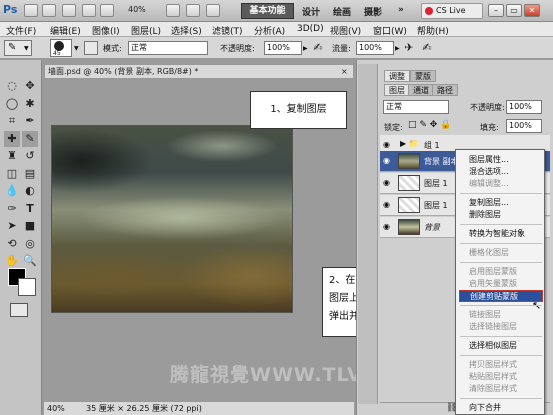 The height and width of the screenshot is (415, 553). I want to click on opacity-field: 100%, so click(283, 48).